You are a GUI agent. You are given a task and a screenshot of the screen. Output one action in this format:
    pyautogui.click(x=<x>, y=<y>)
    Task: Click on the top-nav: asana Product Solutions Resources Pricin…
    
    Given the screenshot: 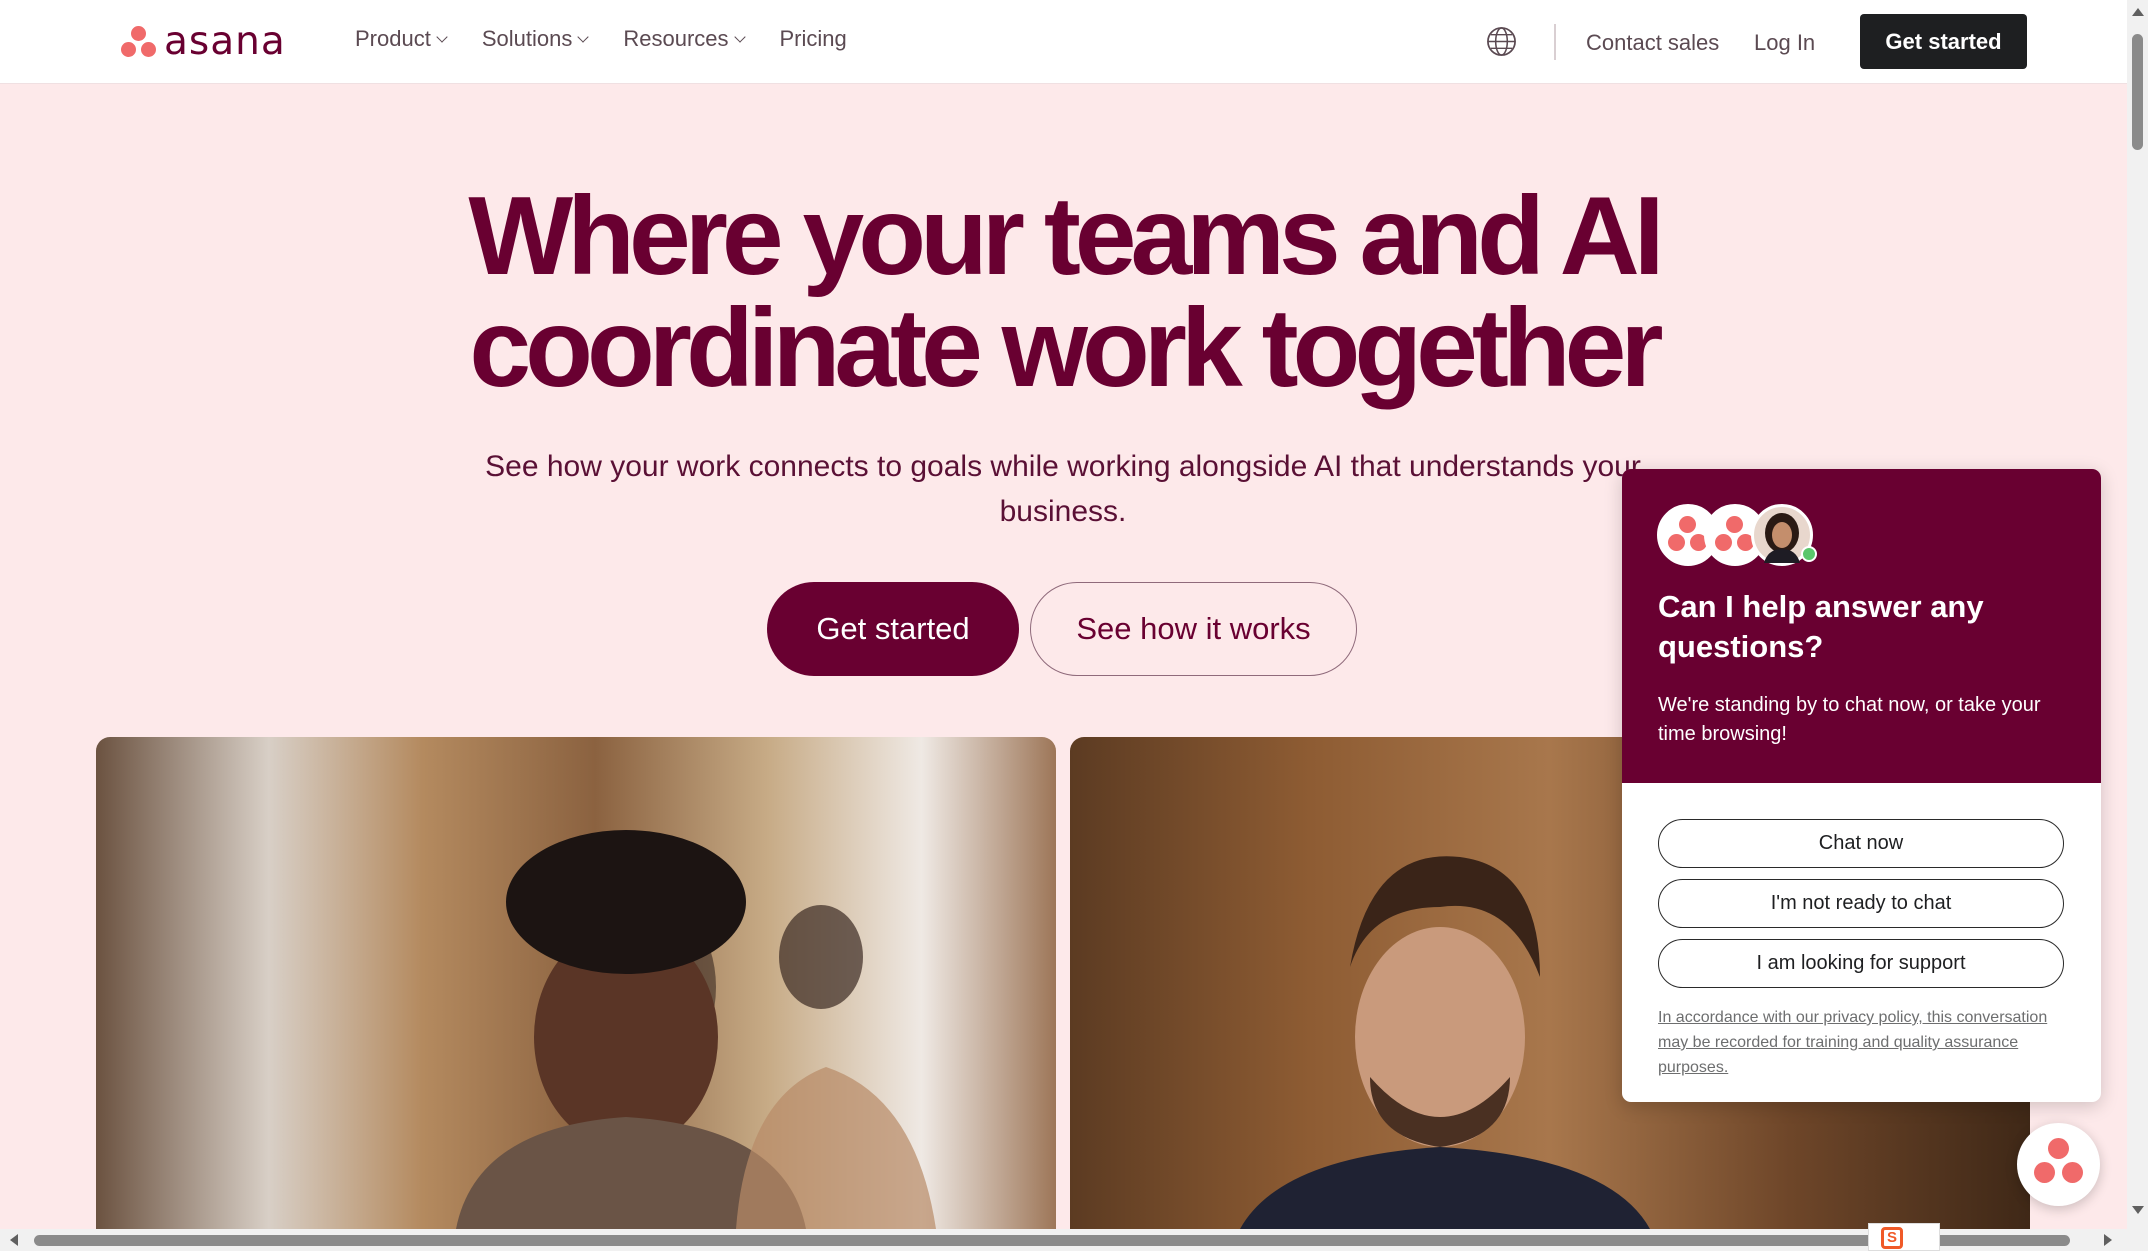 What is the action you would take?
    pyautogui.click(x=1063, y=42)
    